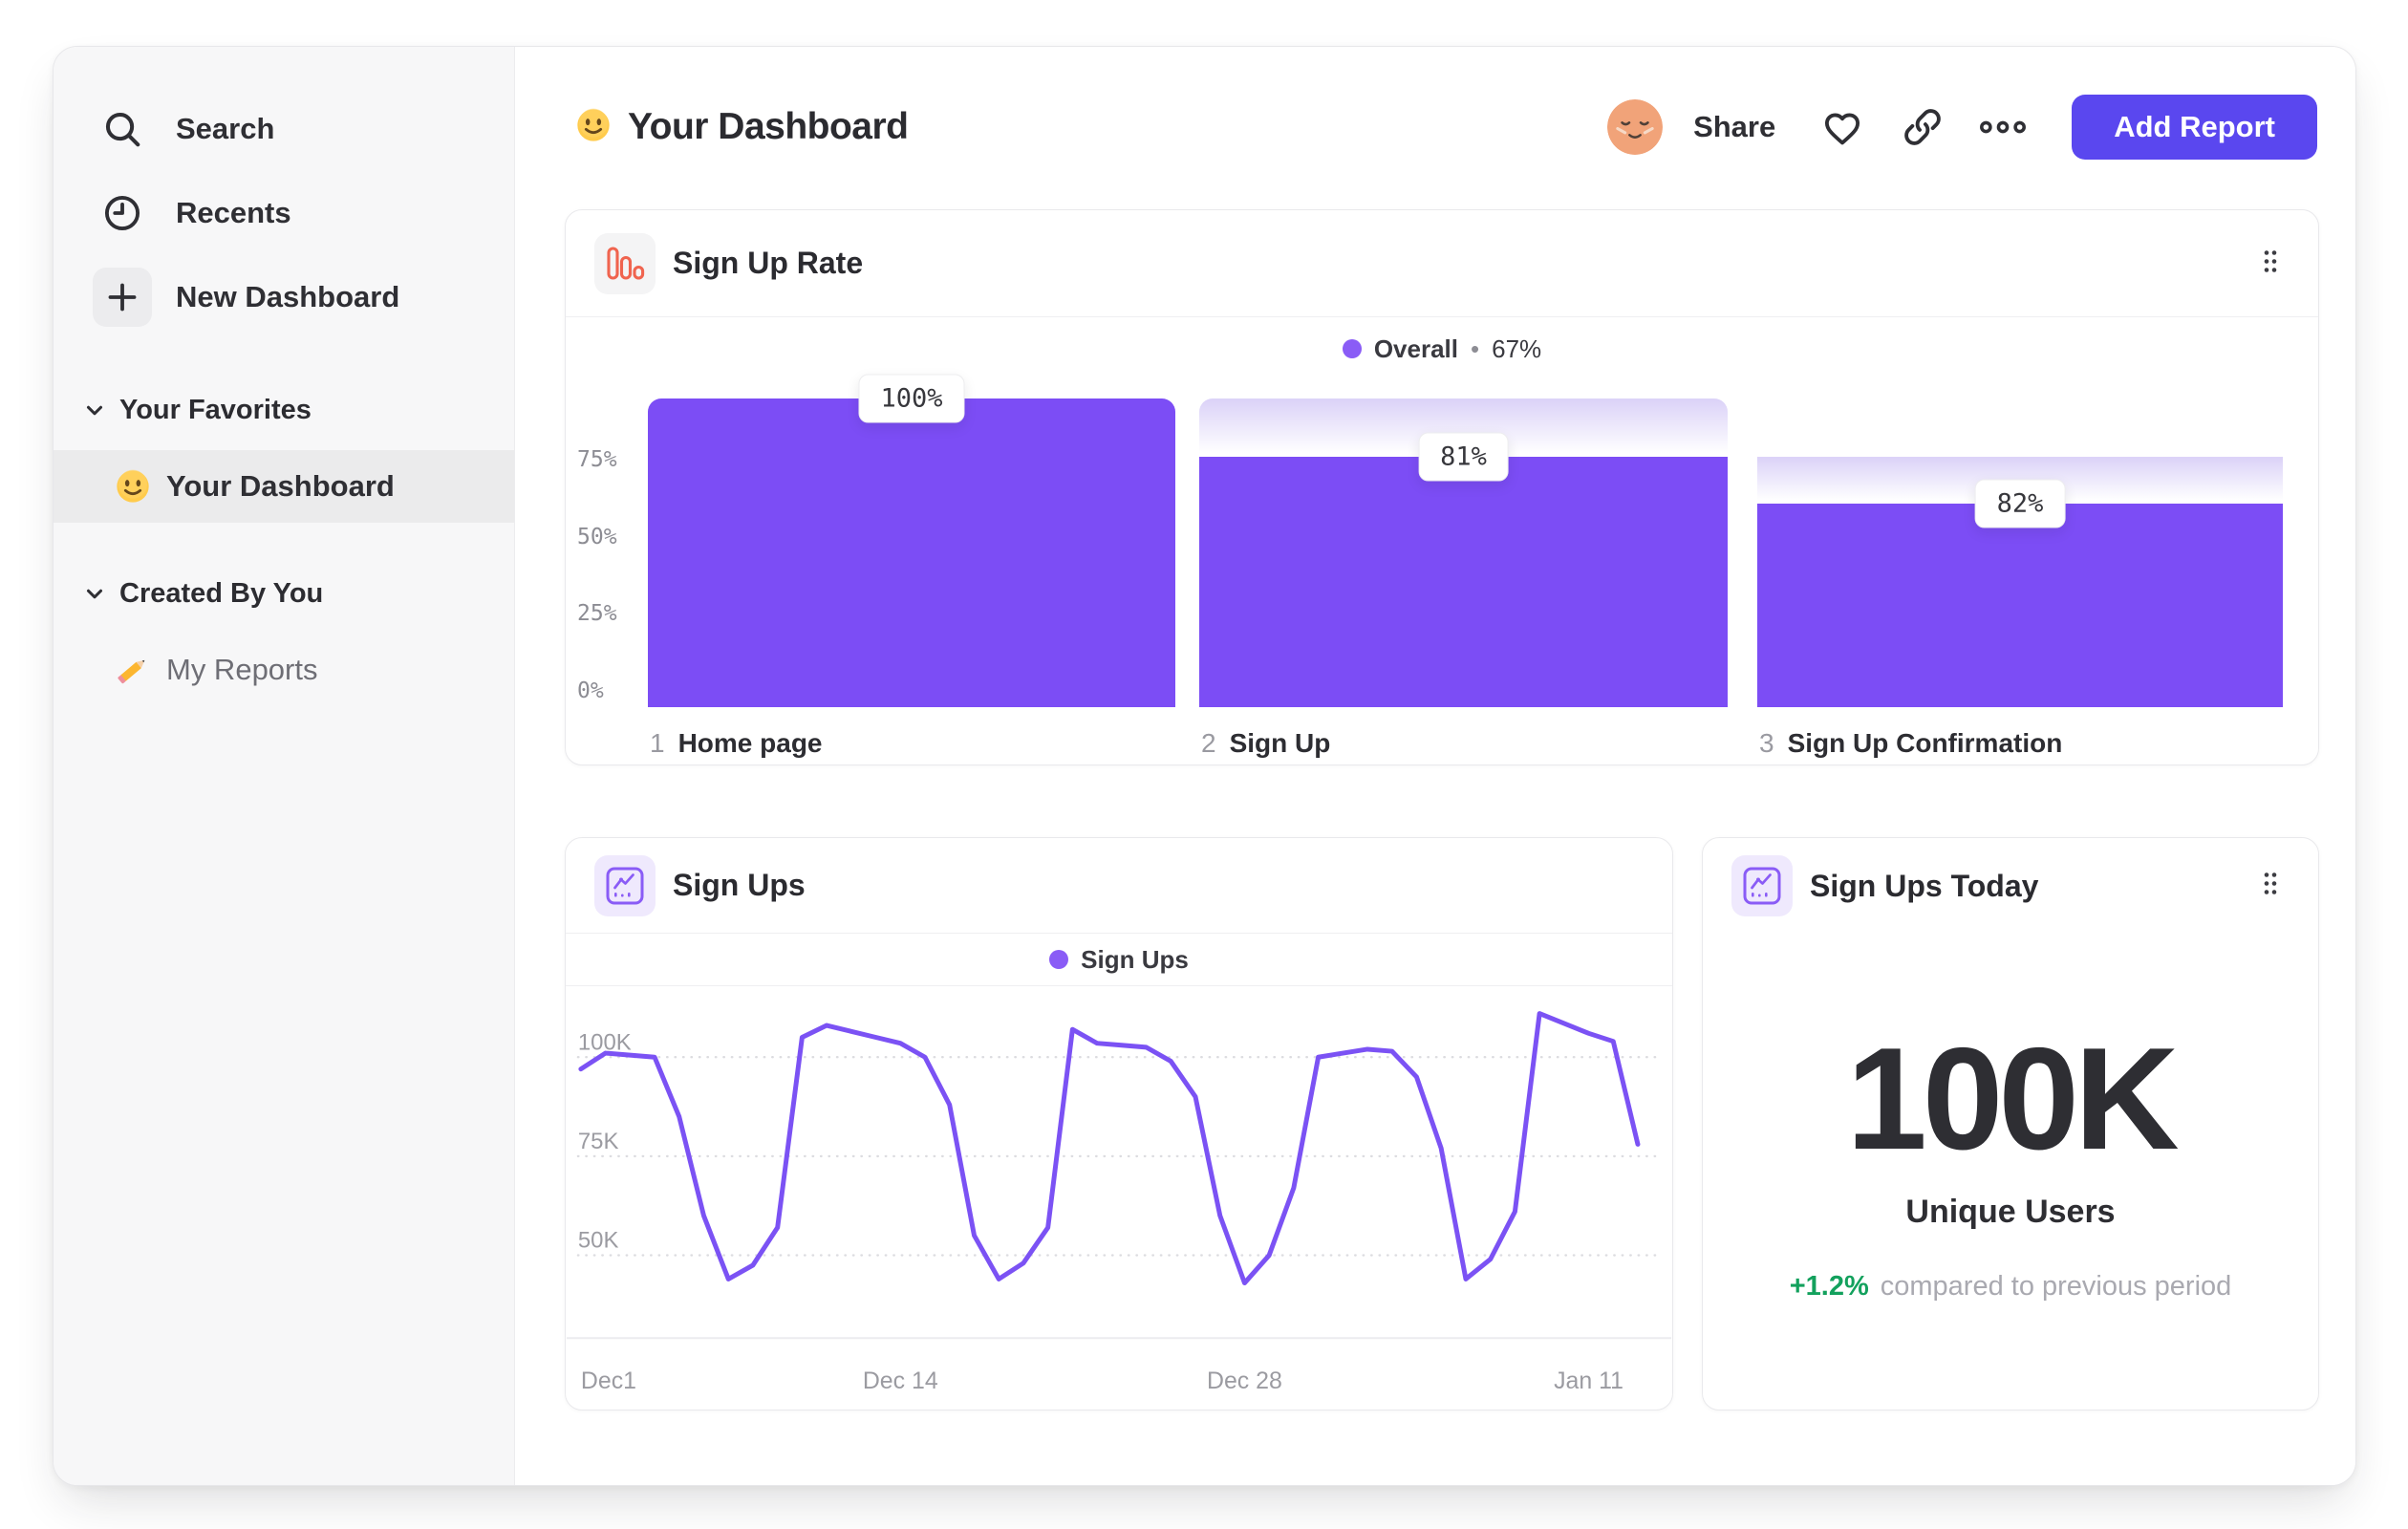 The image size is (2408, 1529). What do you see at coordinates (123, 129) in the screenshot?
I see `search-icon` at bounding box center [123, 129].